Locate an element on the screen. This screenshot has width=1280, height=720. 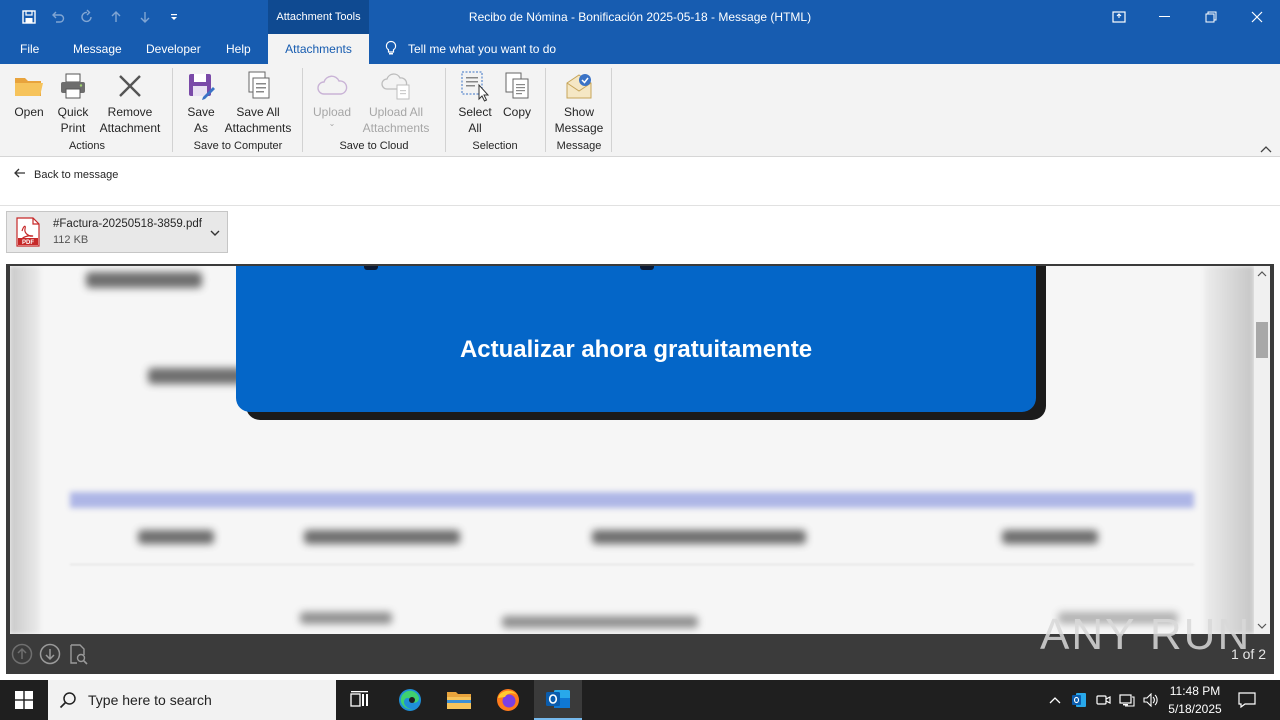
quick-access-toolbar is located at coordinates (101, 17).